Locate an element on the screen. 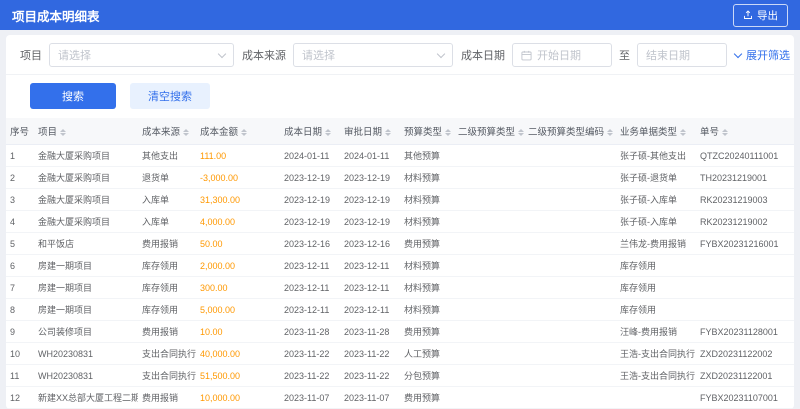 This screenshot has height=409, width=800. search-button: 搜索 is located at coordinates (73, 96).